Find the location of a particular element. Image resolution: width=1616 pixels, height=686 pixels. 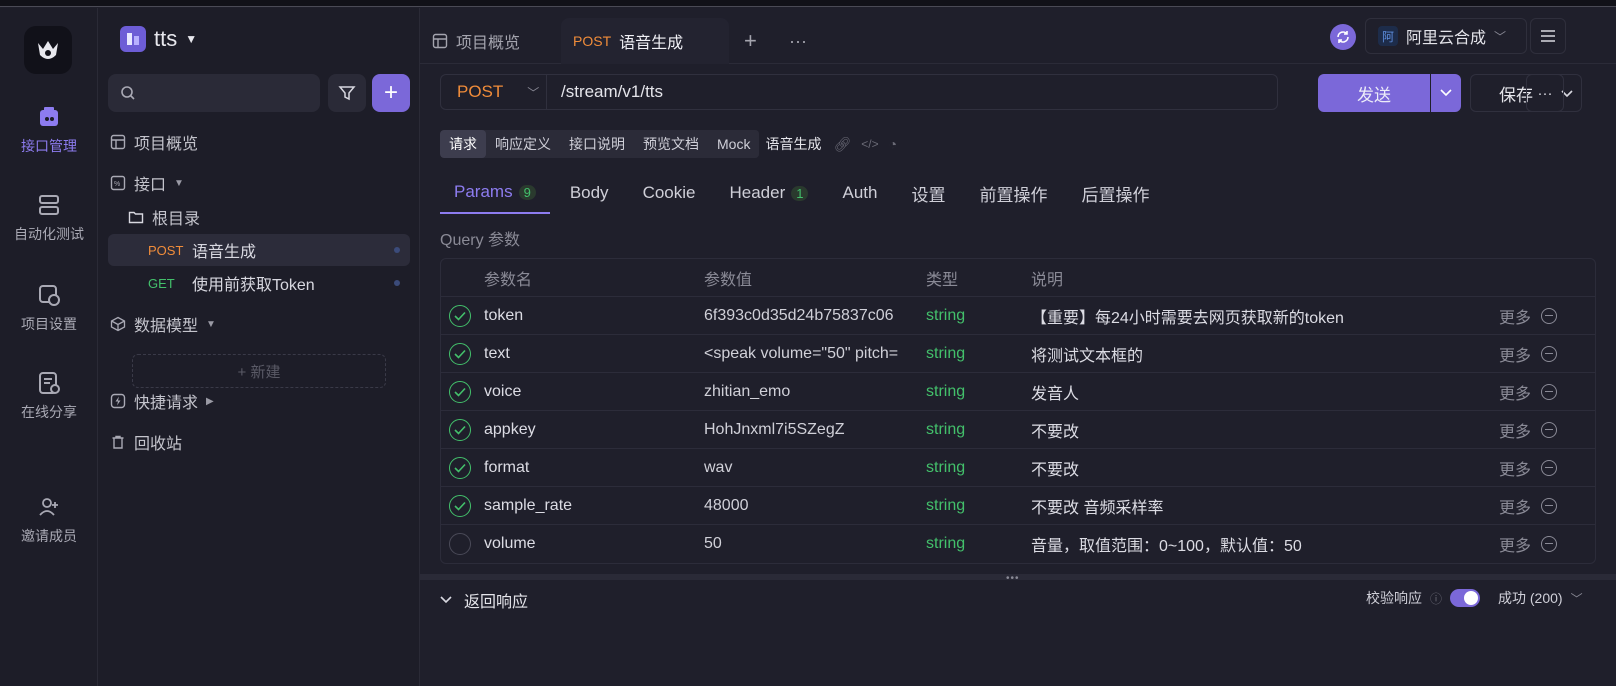

history-icon: ◔ is located at coordinates (893, 144).